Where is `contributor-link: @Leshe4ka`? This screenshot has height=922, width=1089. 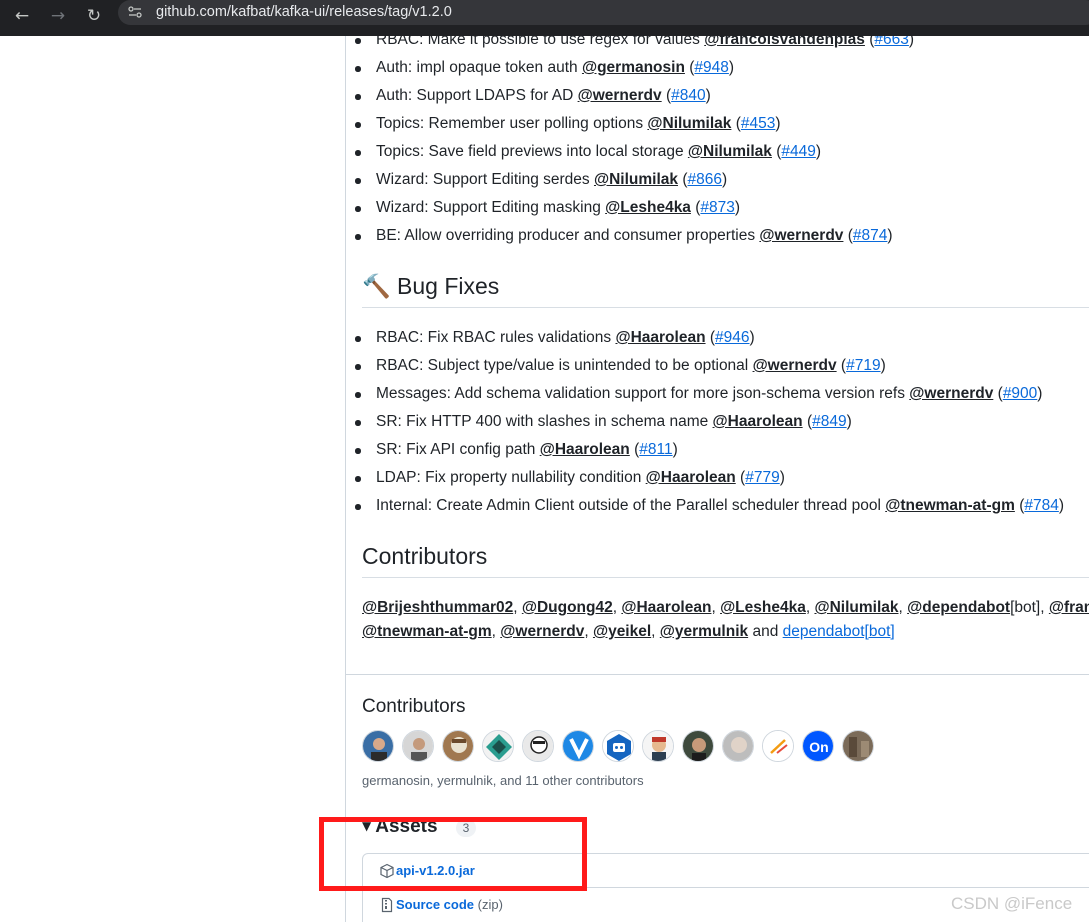 contributor-link: @Leshe4ka is located at coordinates (763, 607).